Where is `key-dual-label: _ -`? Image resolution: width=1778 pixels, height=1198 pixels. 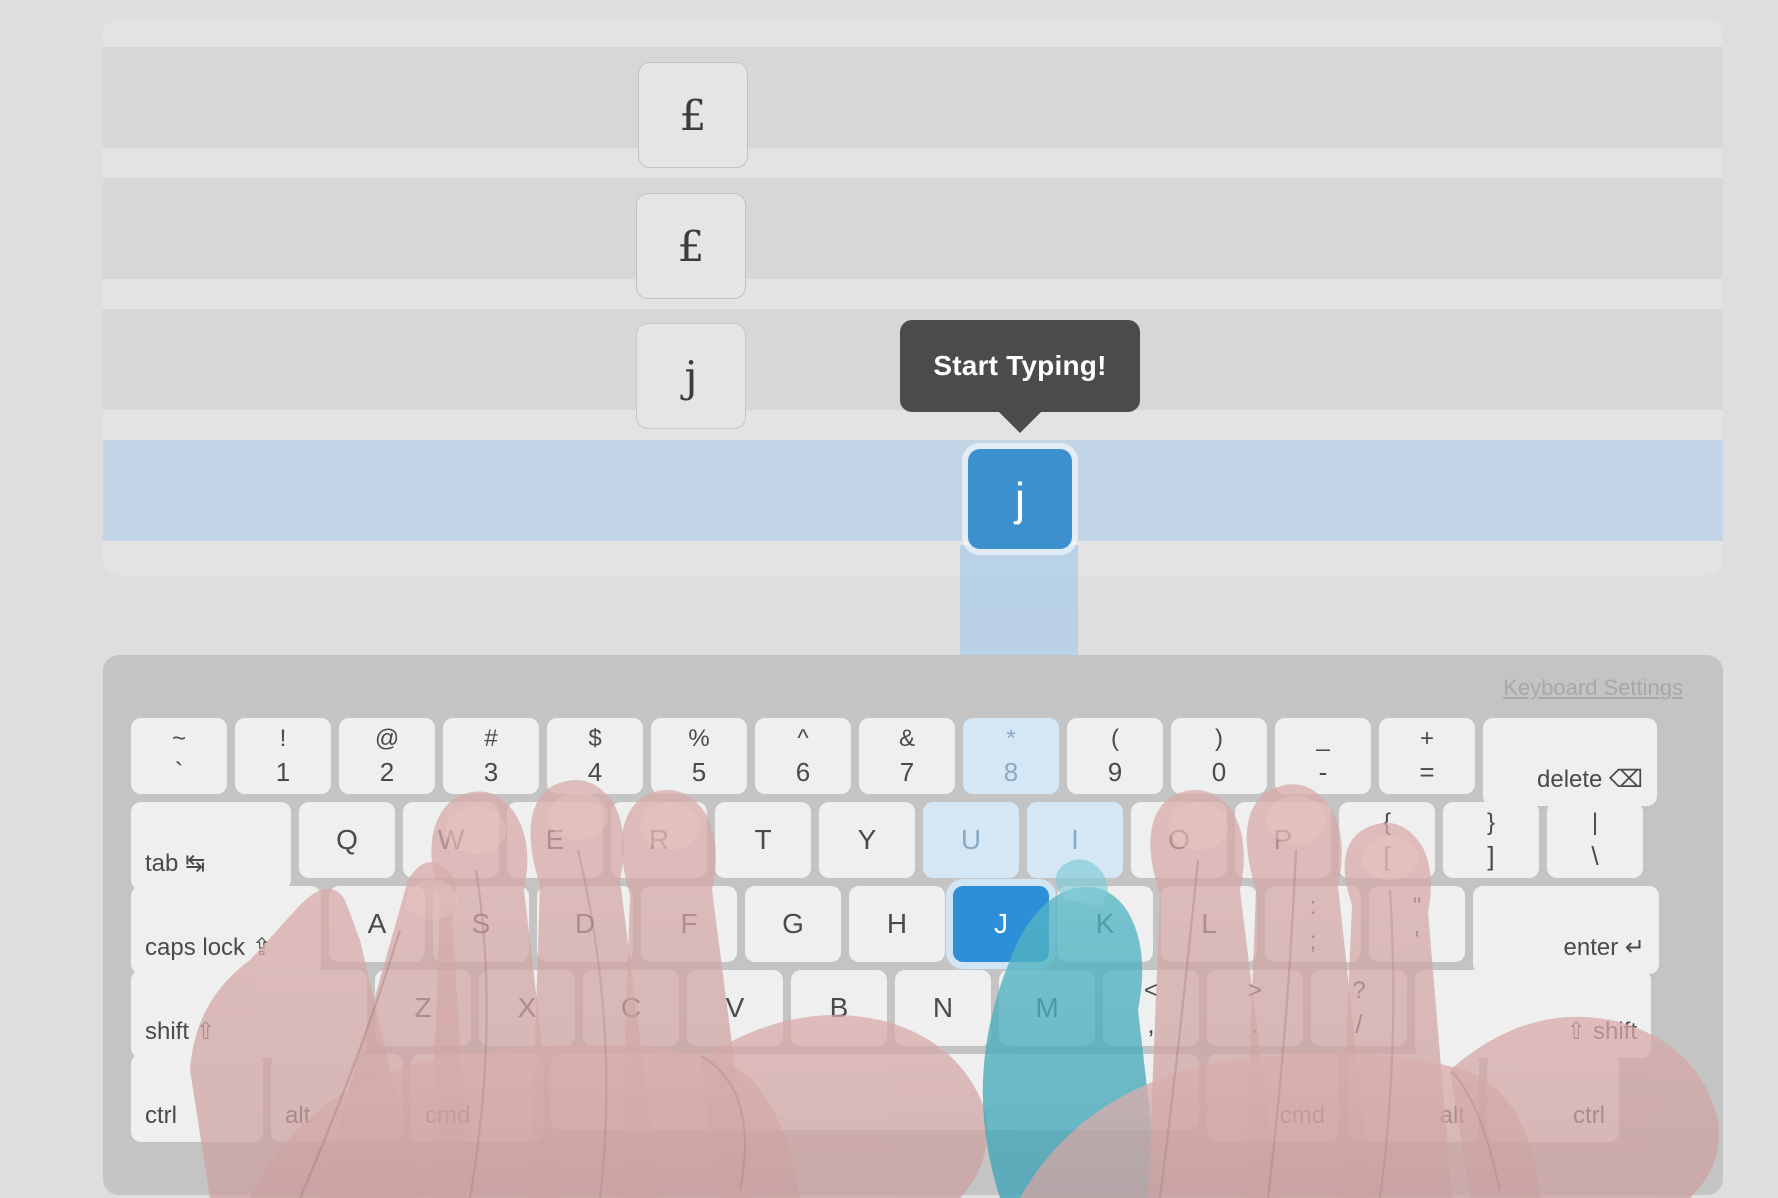
key-dual-label: _ - is located at coordinates (1322, 756).